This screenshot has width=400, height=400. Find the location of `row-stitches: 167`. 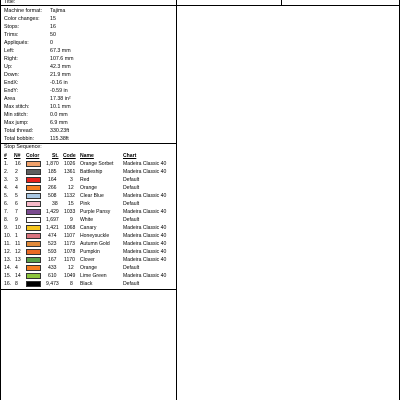

row-stitches: 167 is located at coordinates (52, 260).